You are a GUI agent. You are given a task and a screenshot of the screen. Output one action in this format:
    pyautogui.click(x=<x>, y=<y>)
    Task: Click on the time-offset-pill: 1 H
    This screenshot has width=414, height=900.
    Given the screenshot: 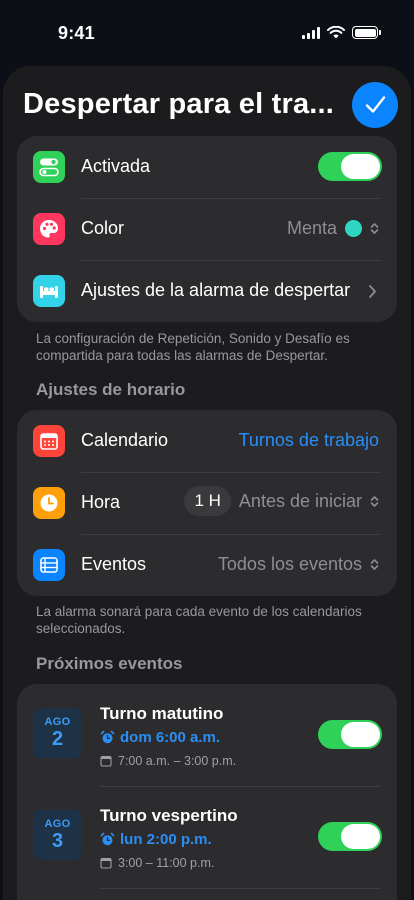 What is the action you would take?
    pyautogui.click(x=207, y=501)
    